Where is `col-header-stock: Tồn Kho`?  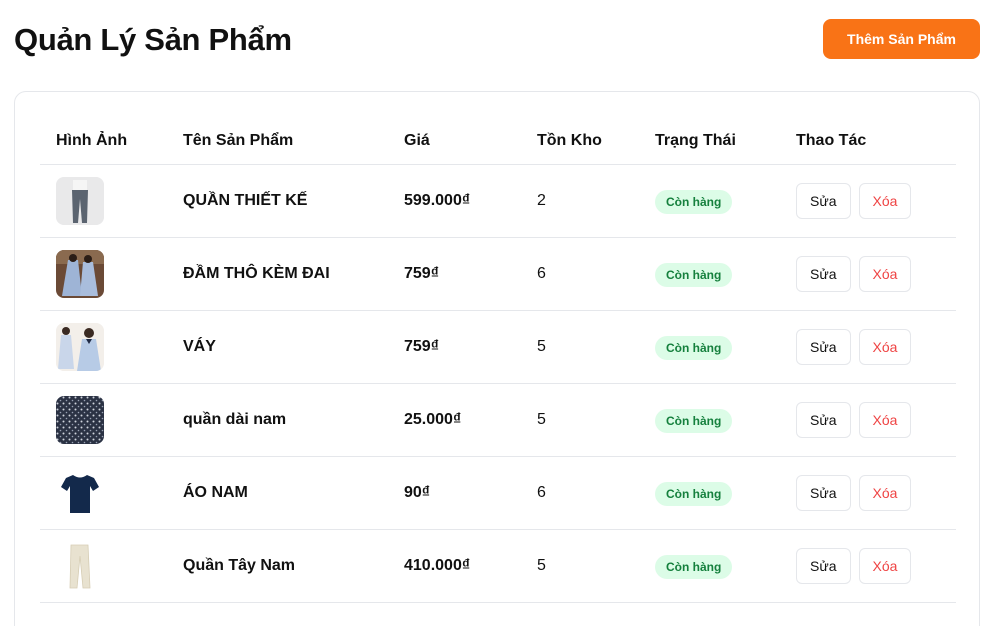
col-header-stock: Tồn Kho is located at coordinates (569, 140).